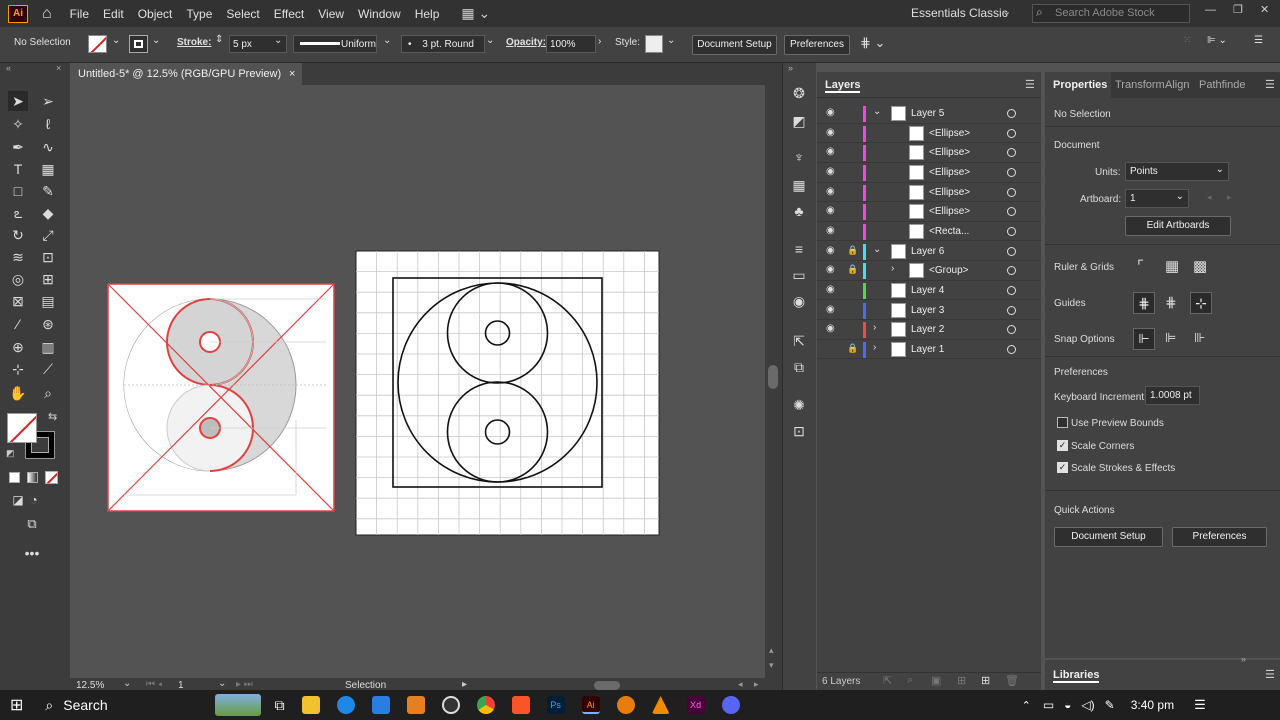  Describe the element at coordinates (219, 39) in the screenshot. I see `stepper-icon: ⇕` at that location.